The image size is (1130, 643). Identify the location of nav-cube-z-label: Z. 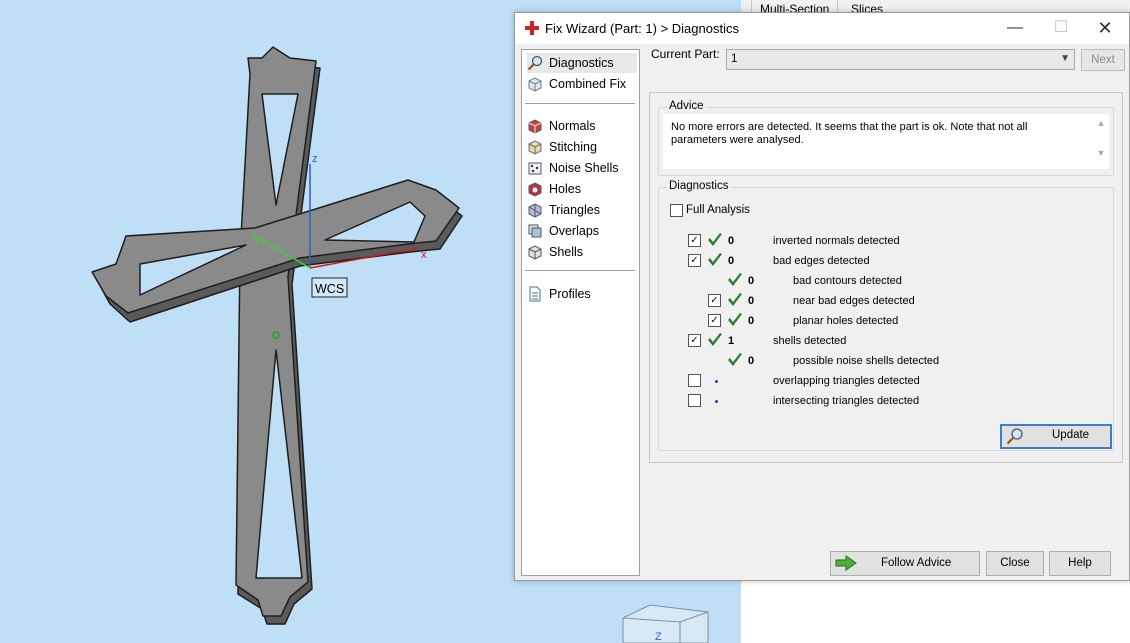
(658, 637).